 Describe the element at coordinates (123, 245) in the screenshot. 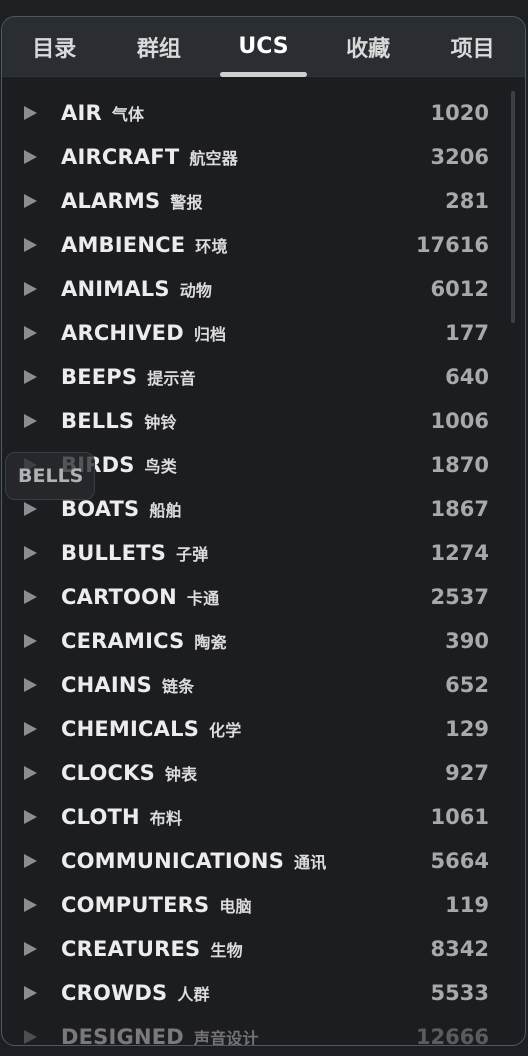

I see `category-label: AMBIENCE` at that location.